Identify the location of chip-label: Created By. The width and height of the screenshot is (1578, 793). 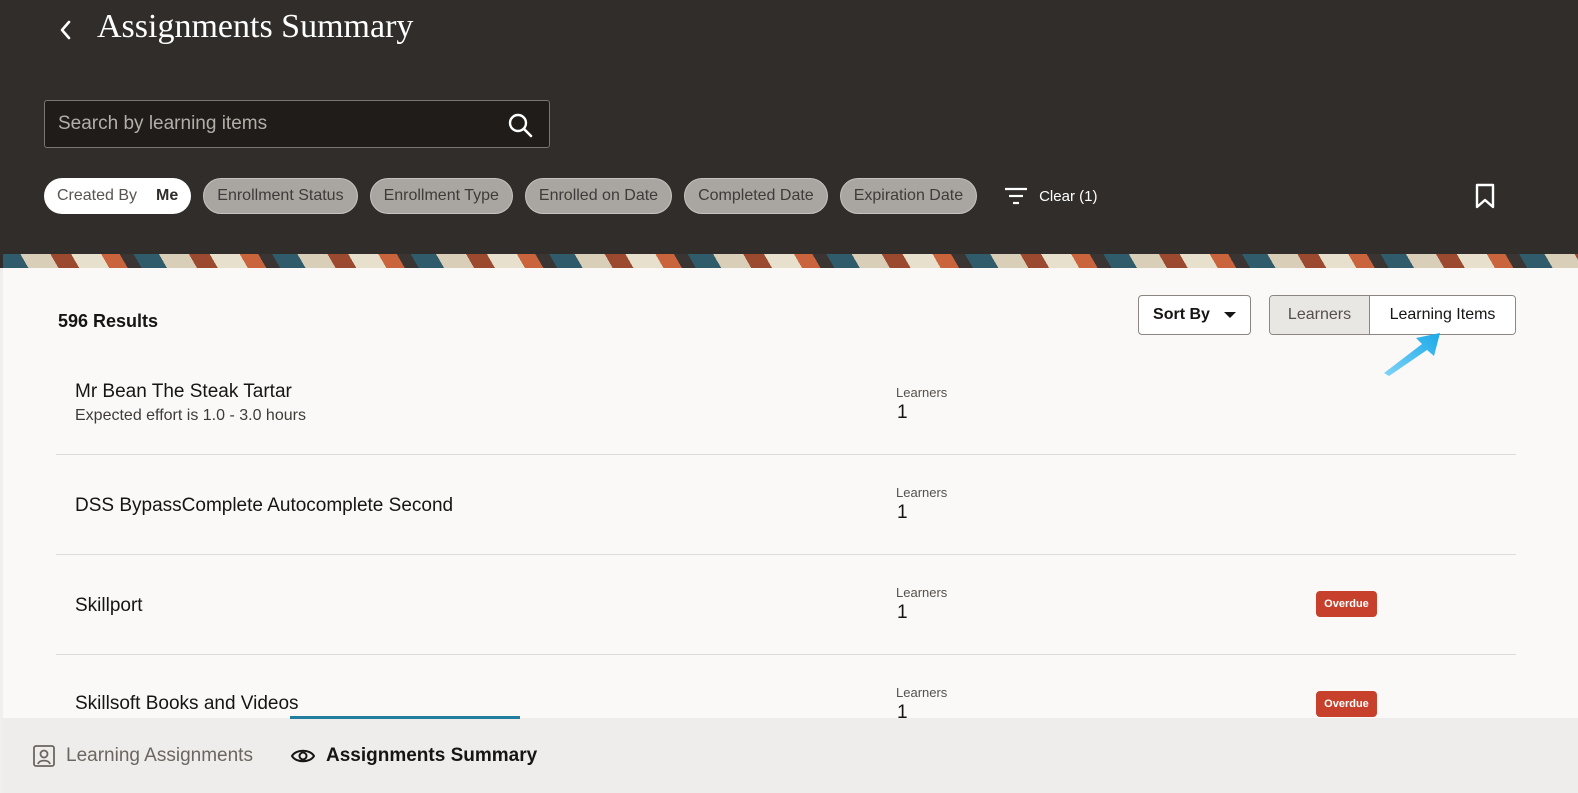
(97, 195).